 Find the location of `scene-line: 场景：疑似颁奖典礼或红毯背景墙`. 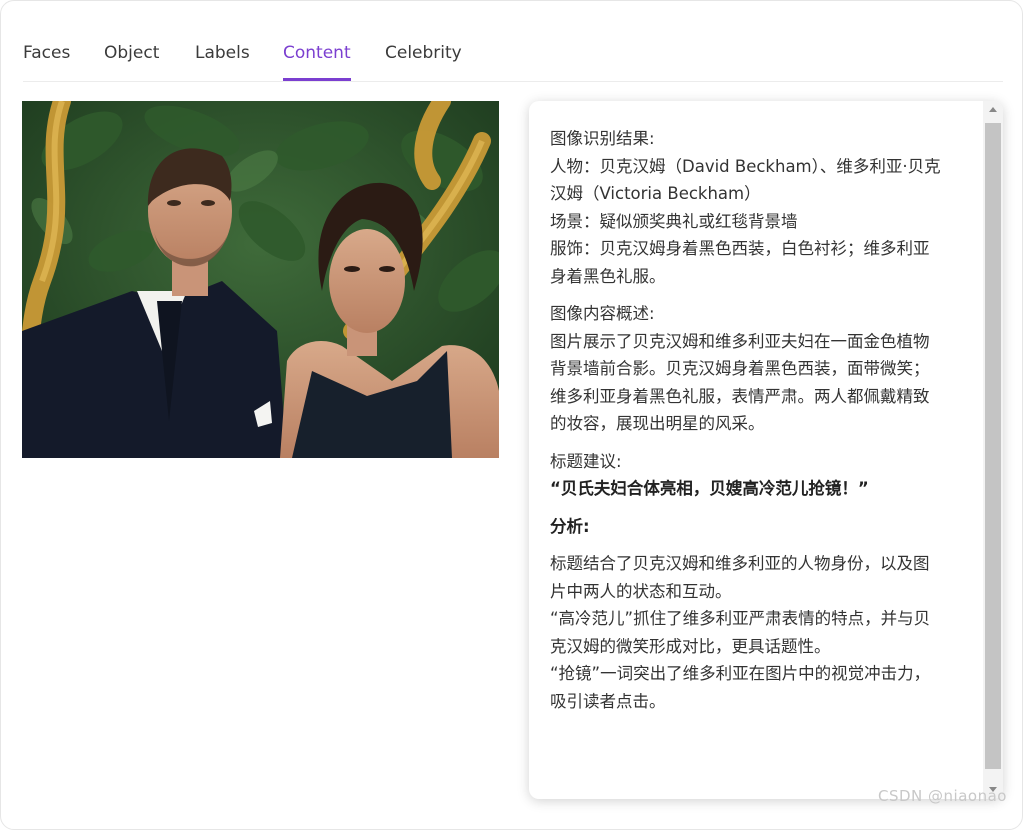

scene-line: 场景：疑似颁奖典礼或红毯背景墙 is located at coordinates (674, 221).